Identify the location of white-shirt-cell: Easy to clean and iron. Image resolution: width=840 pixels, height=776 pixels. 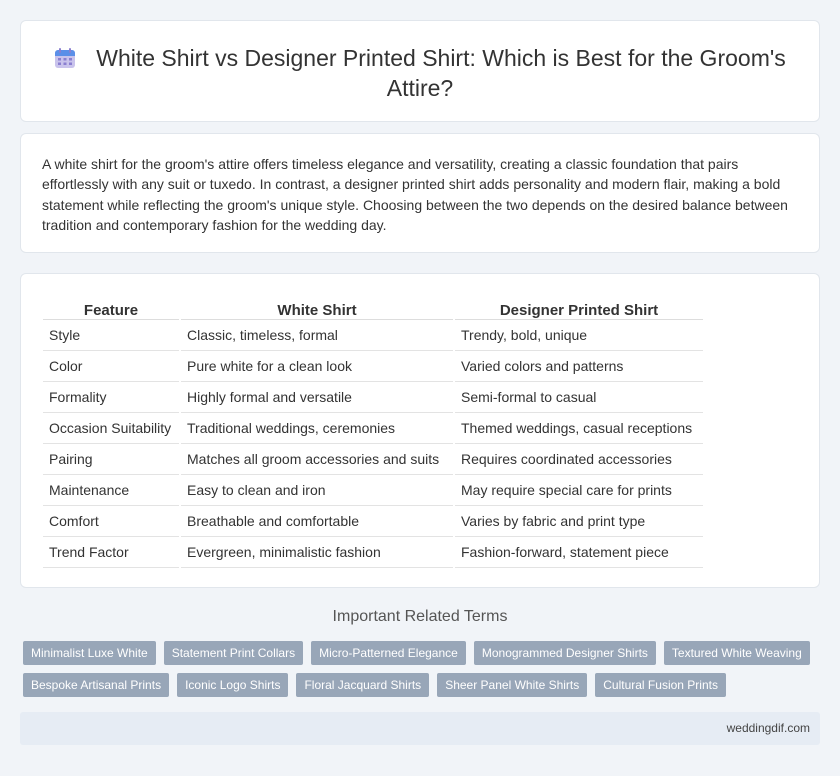
(317, 490).